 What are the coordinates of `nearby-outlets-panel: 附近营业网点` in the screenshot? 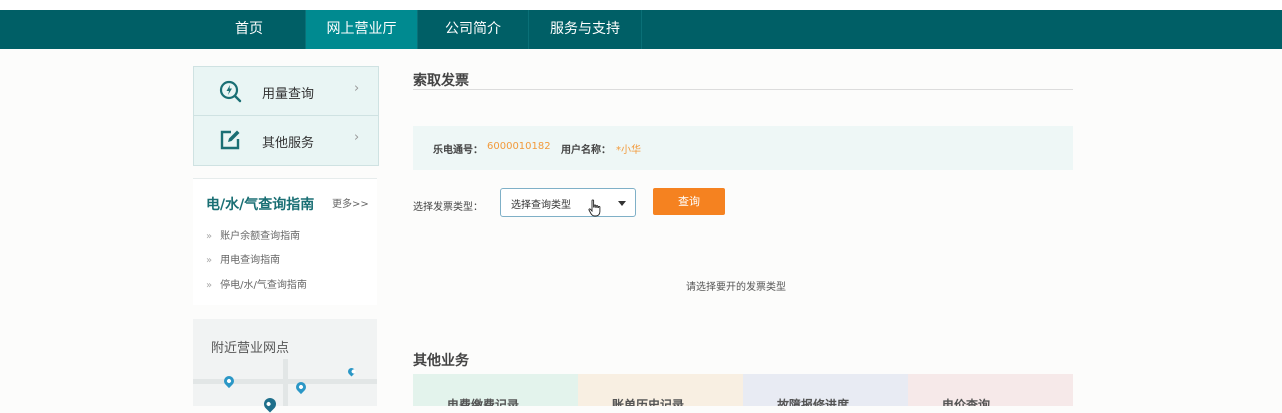 It's located at (285, 366).